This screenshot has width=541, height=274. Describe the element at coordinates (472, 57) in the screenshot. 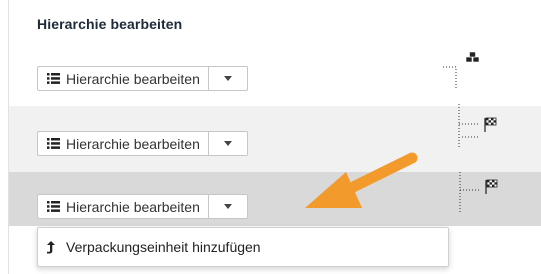

I see `boxes-icon` at that location.